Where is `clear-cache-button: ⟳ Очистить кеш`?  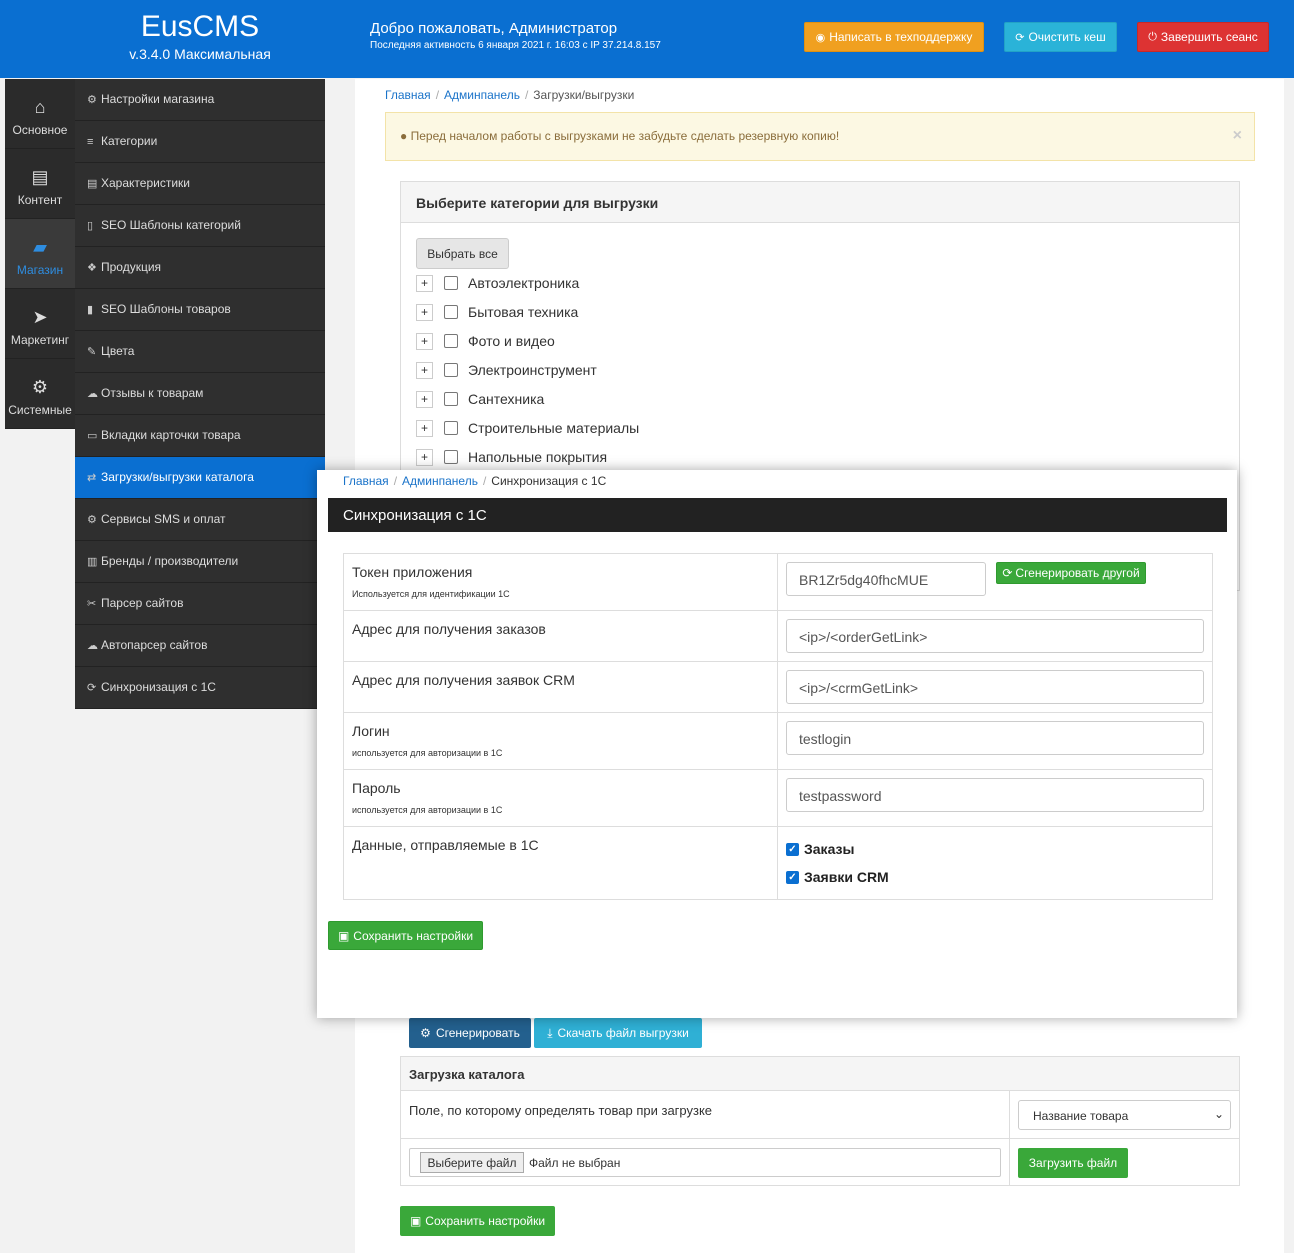 clear-cache-button: ⟳ Очистить кеш is located at coordinates (1060, 37).